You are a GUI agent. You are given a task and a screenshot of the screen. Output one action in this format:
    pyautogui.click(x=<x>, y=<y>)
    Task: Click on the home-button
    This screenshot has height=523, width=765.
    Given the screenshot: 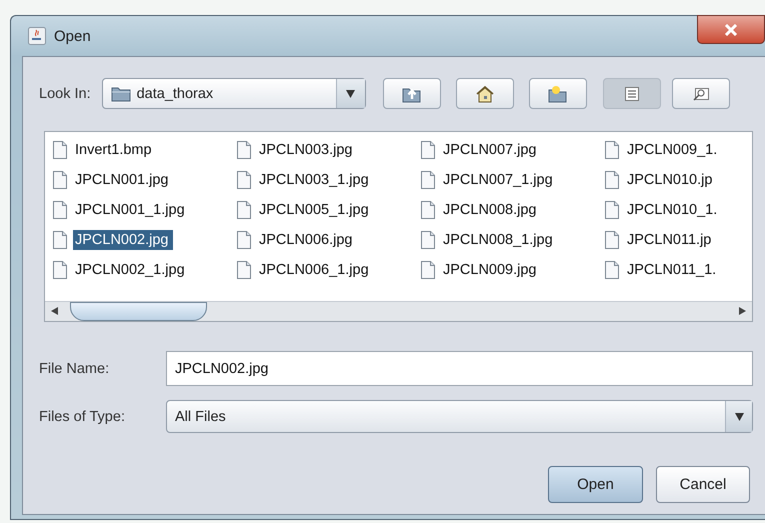 What is the action you would take?
    pyautogui.click(x=485, y=93)
    